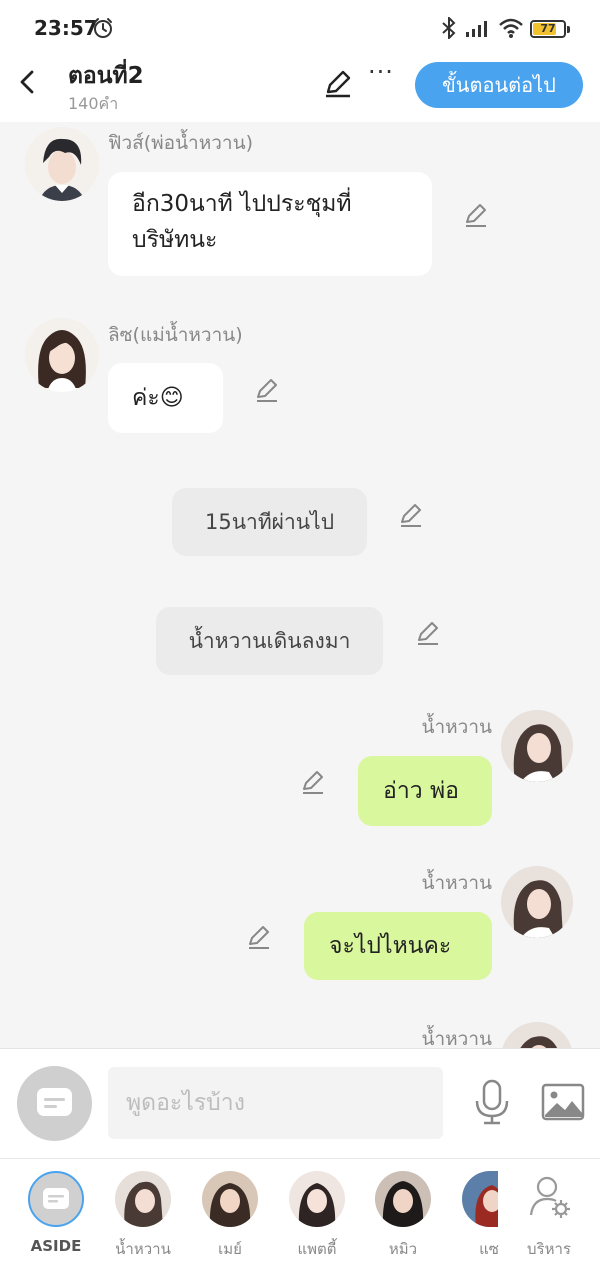  I want to click on manage-person-gear-icon, so click(549, 1197).